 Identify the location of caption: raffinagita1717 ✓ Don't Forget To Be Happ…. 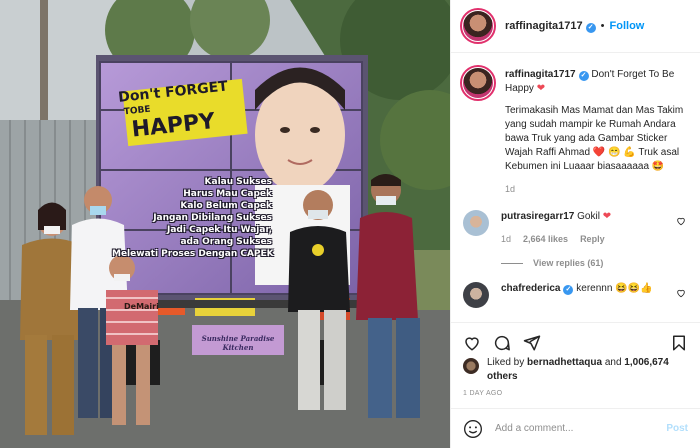
(573, 130).